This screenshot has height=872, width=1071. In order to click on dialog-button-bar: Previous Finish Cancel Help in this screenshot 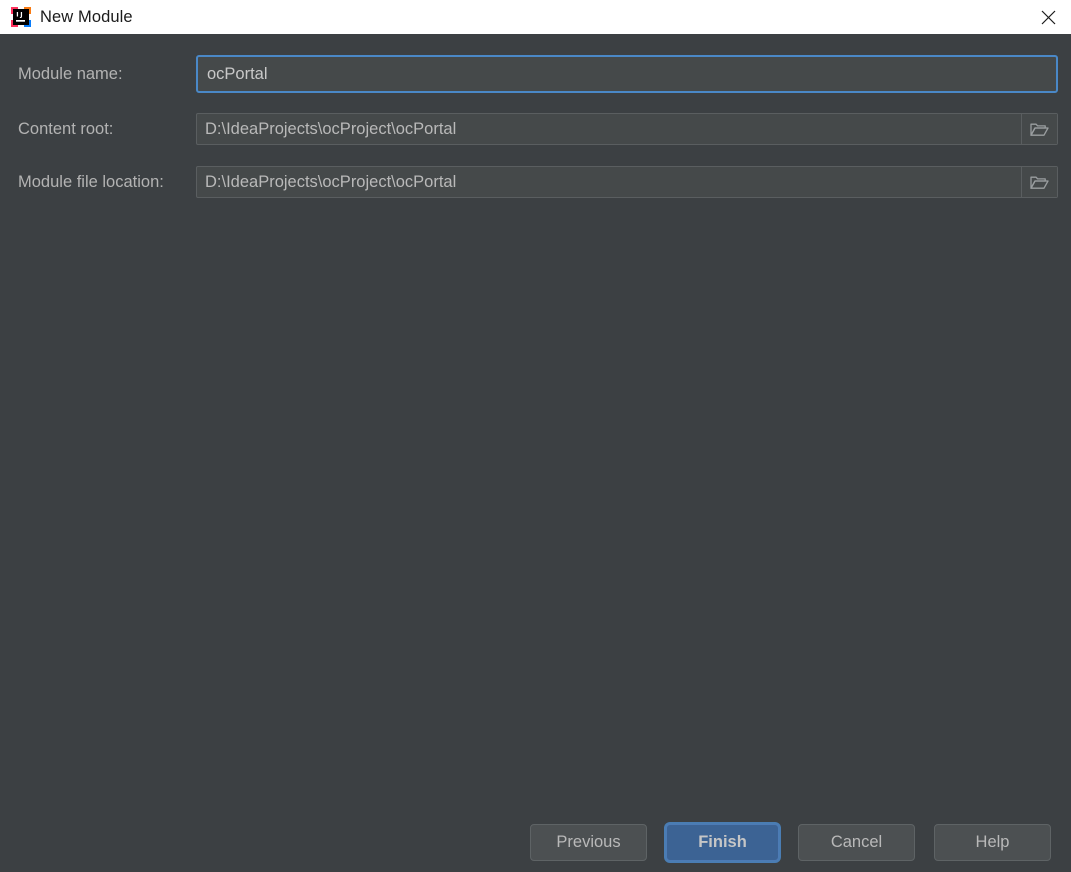, I will do `click(790, 842)`.